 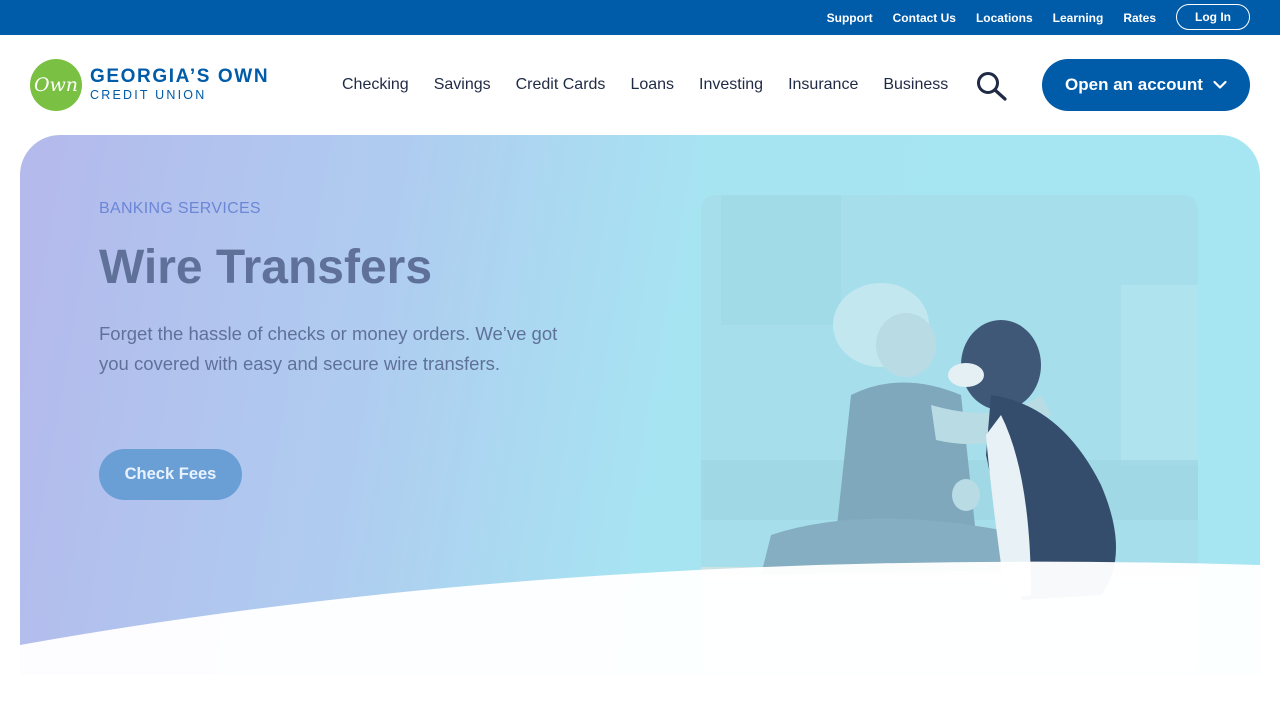 I want to click on page-title: Wire Transfers, so click(x=266, y=267).